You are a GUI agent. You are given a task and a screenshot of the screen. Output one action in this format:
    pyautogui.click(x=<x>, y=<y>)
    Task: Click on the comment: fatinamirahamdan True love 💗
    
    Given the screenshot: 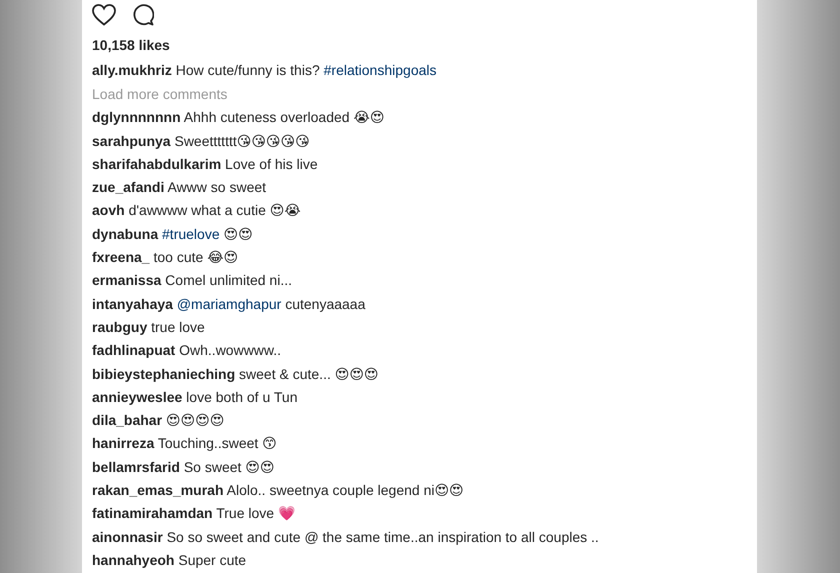 What is the action you would take?
    pyautogui.click(x=193, y=513)
    